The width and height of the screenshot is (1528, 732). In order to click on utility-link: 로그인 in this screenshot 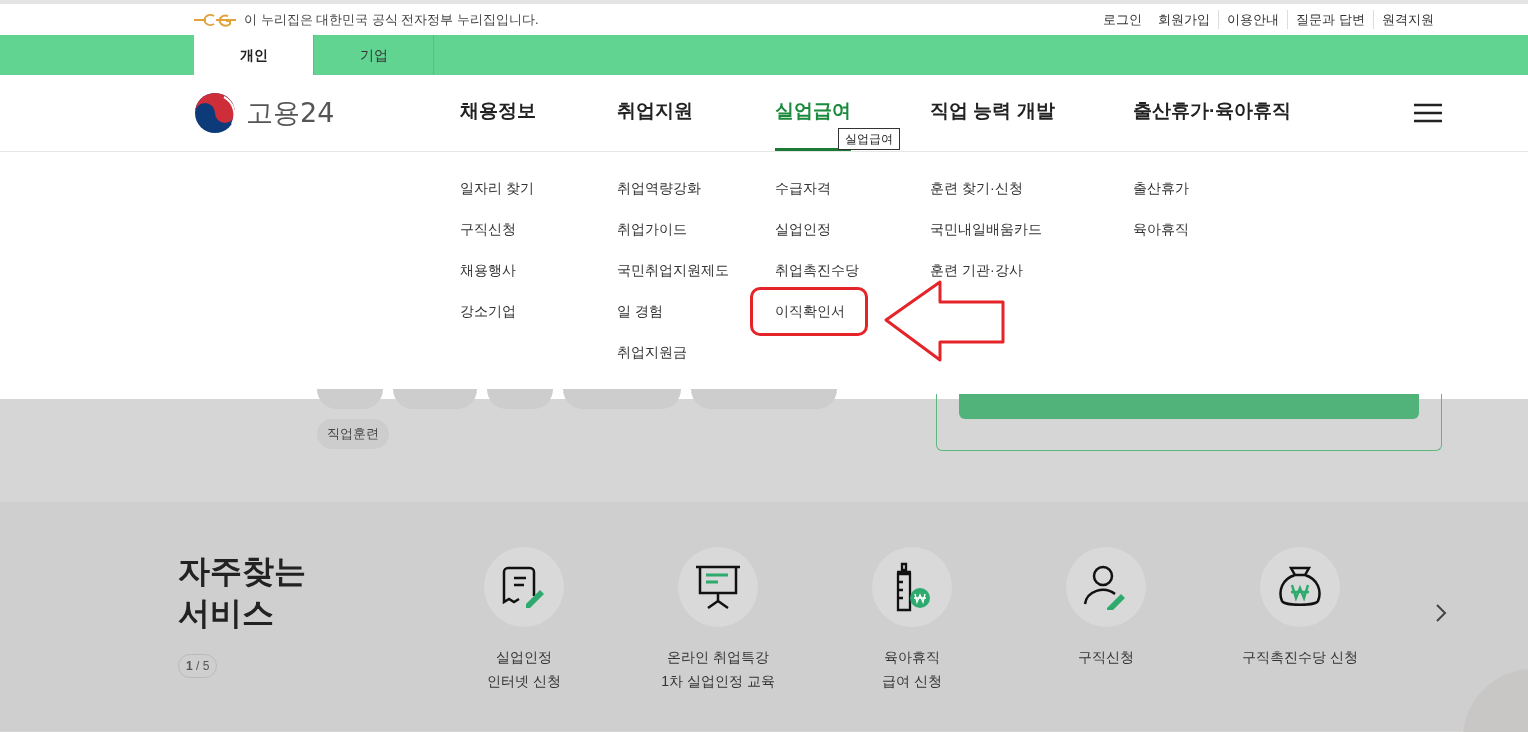, I will do `click(1123, 19)`.